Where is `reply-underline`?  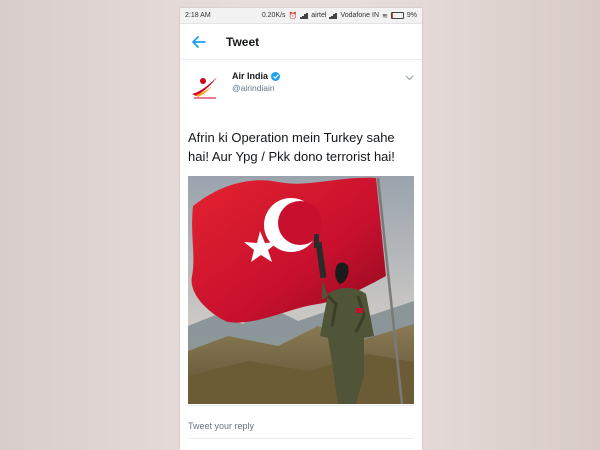 reply-underline is located at coordinates (301, 438).